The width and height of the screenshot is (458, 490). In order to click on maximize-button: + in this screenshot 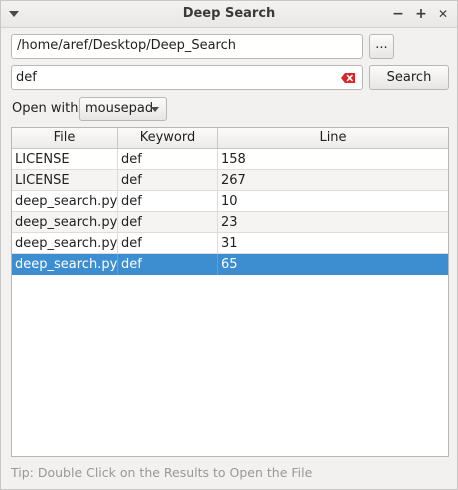, I will do `click(421, 14)`.